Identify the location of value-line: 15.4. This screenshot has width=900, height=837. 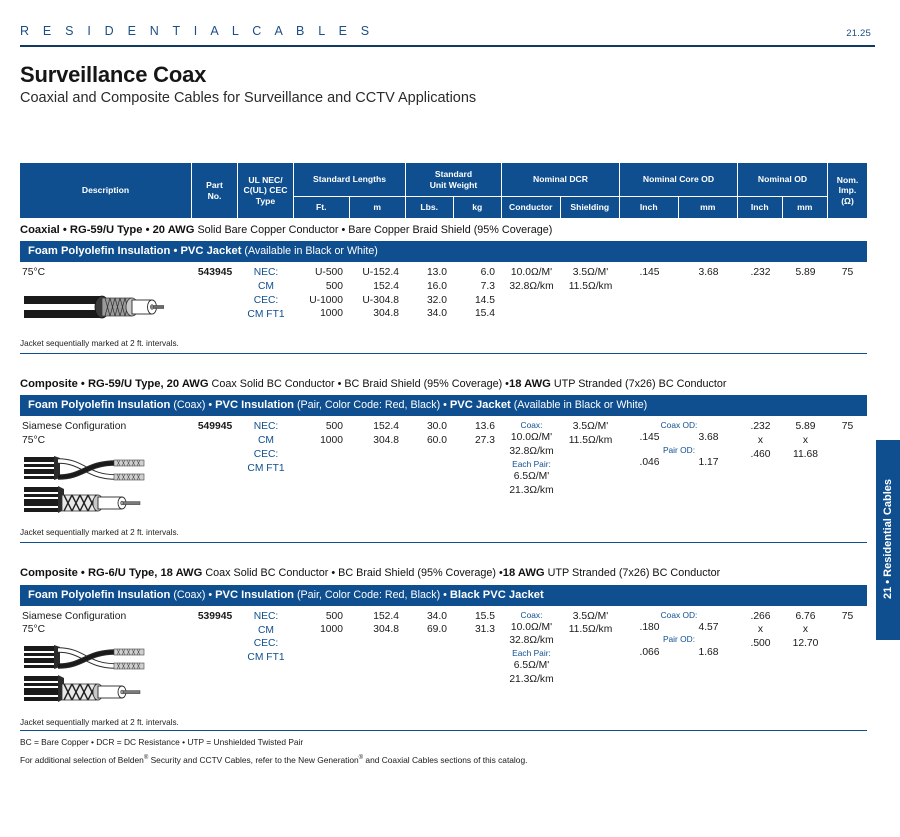
(484, 314).